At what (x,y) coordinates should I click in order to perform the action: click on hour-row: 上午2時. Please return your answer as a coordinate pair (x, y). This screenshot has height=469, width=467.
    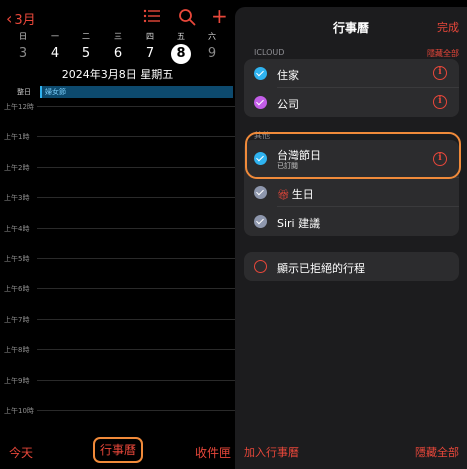
    Looking at the image, I should click on (117, 170).